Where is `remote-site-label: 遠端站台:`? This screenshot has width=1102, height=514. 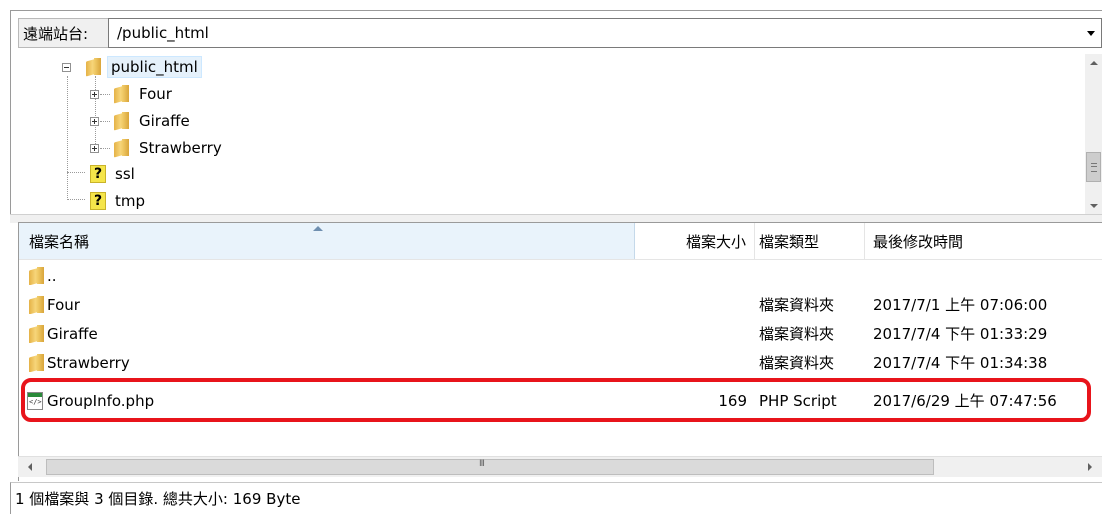
remote-site-label: 遠端站台: is located at coordinates (63, 33).